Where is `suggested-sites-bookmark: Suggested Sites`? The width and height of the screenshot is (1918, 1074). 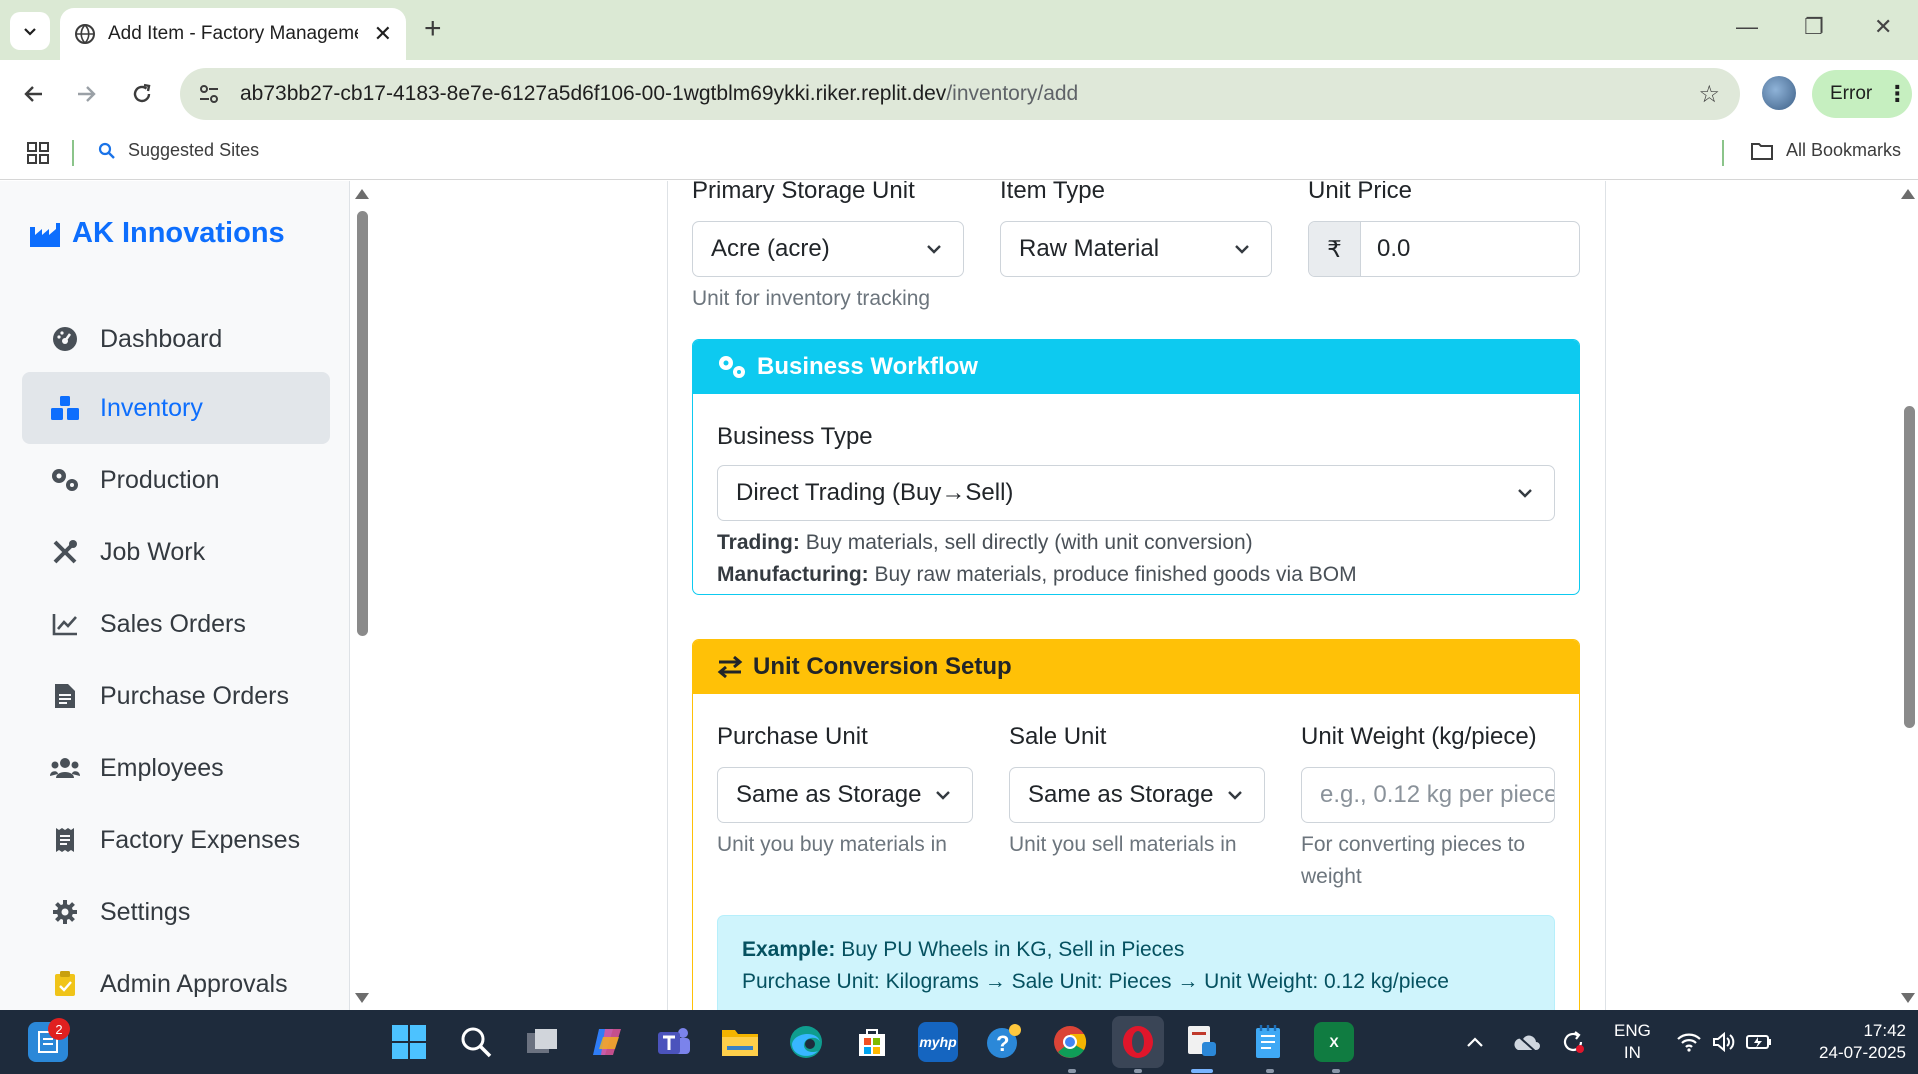 suggested-sites-bookmark: Suggested Sites is located at coordinates (178, 150).